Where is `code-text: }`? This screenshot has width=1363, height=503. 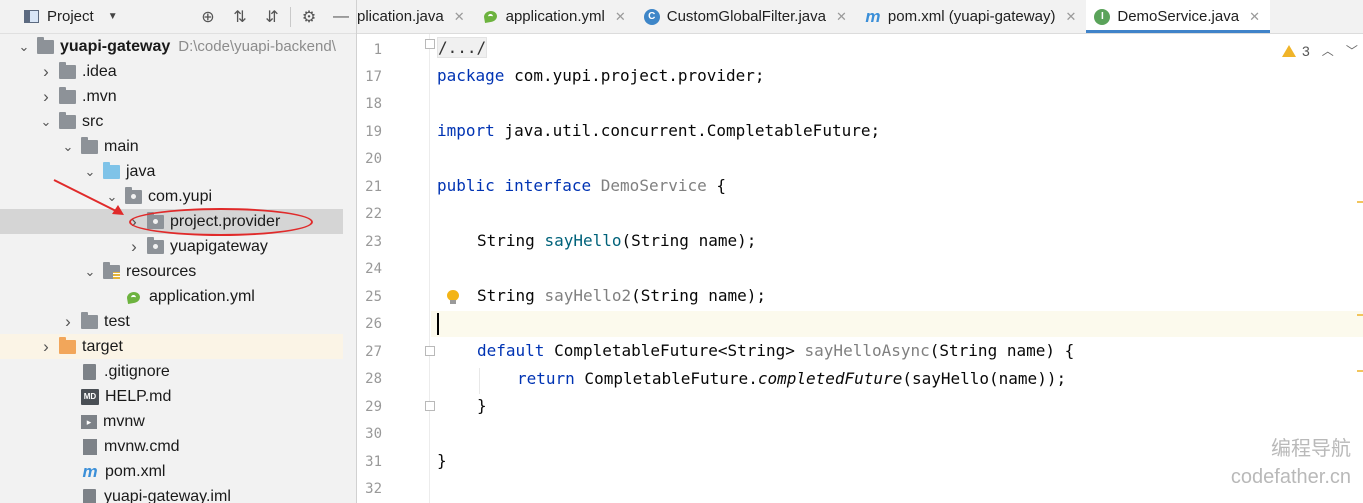 code-text: } is located at coordinates (442, 460).